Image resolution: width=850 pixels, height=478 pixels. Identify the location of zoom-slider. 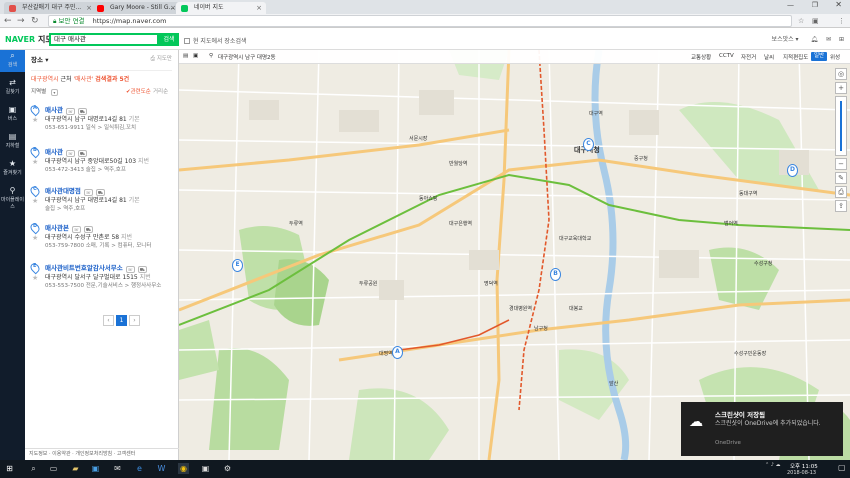
(841, 126).